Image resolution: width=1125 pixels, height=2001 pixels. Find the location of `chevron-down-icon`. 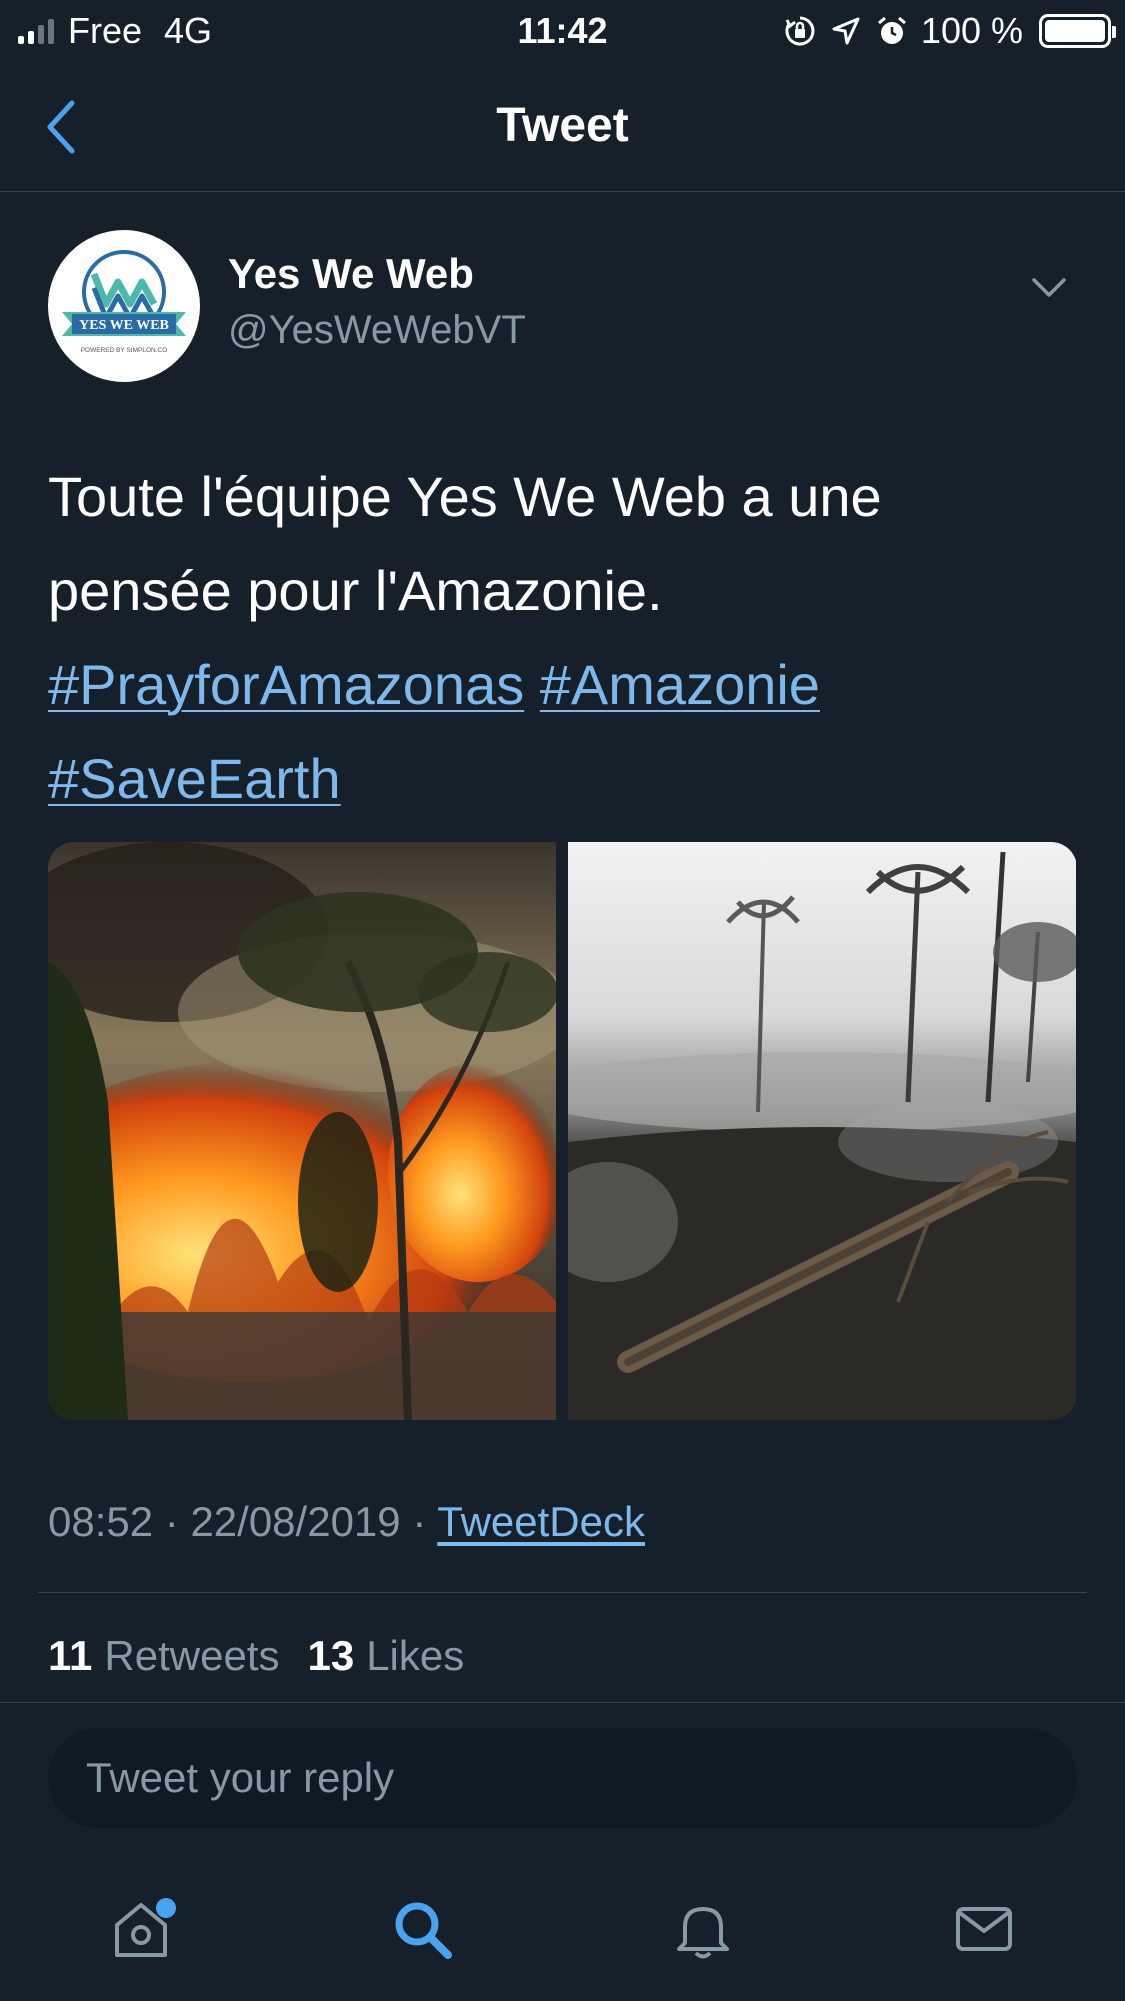

chevron-down-icon is located at coordinates (1049, 287).